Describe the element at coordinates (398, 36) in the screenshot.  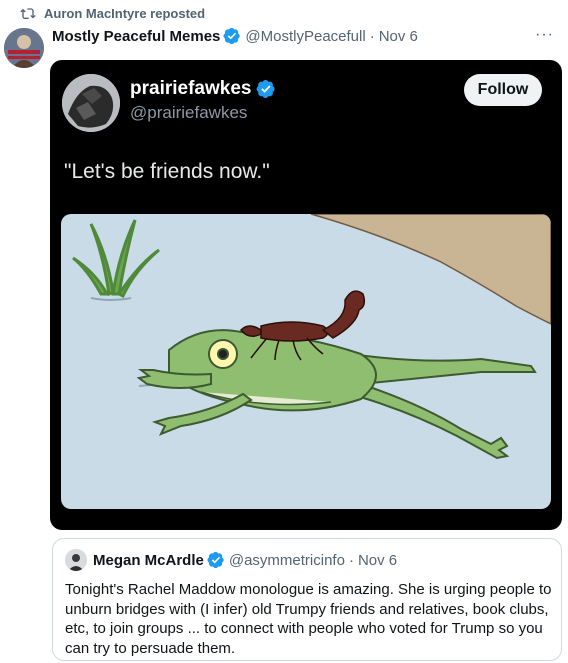
I see `post-date: Nov 6` at that location.